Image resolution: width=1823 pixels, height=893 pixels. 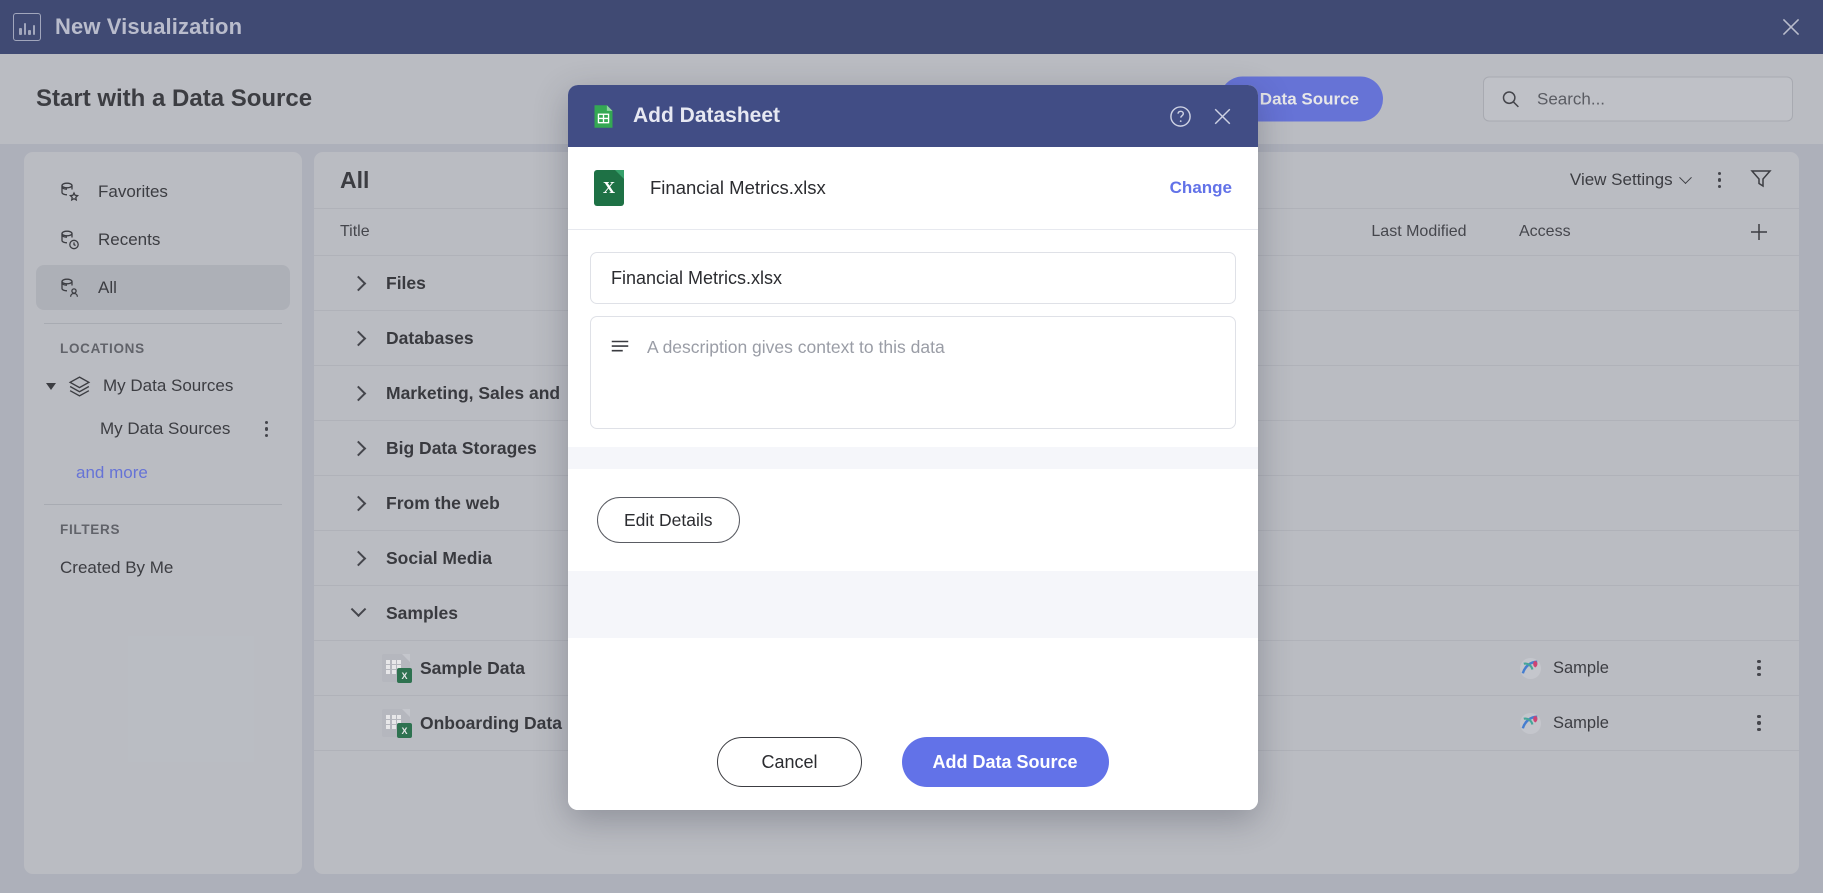 What do you see at coordinates (1222, 116) in the screenshot?
I see `close-icon` at bounding box center [1222, 116].